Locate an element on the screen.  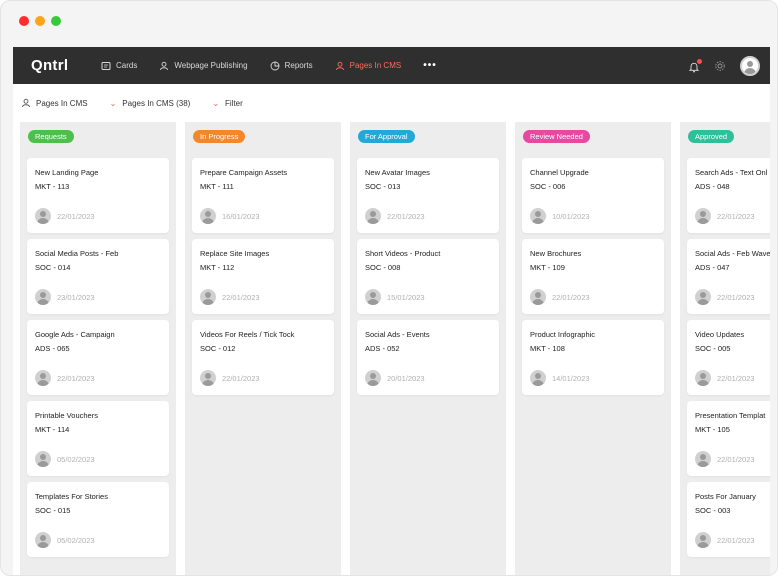
more-menu-button: ••• is located at coordinates (430, 65).